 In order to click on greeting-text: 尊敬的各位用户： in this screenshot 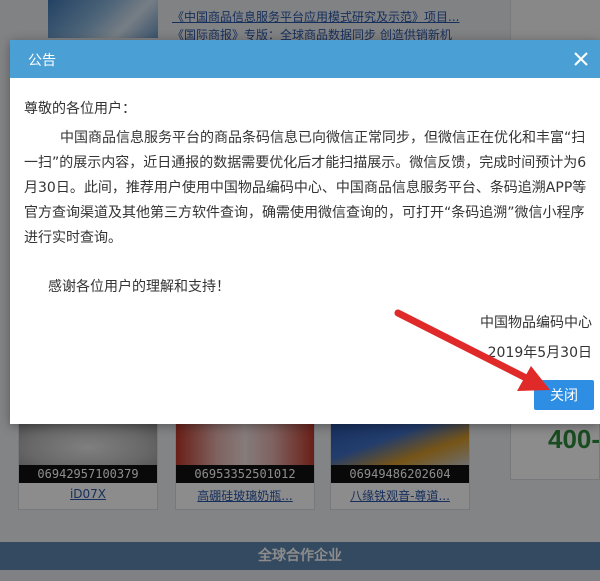, I will do `click(80, 109)`.